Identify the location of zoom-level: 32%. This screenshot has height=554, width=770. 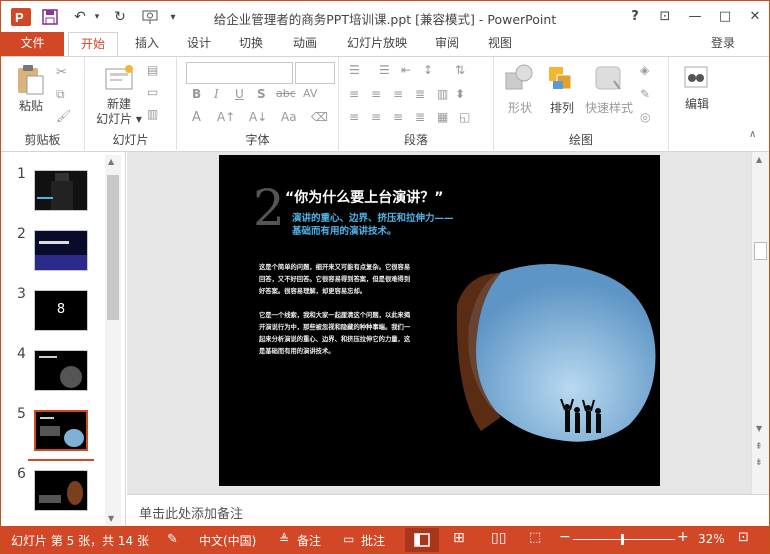
(711, 539).